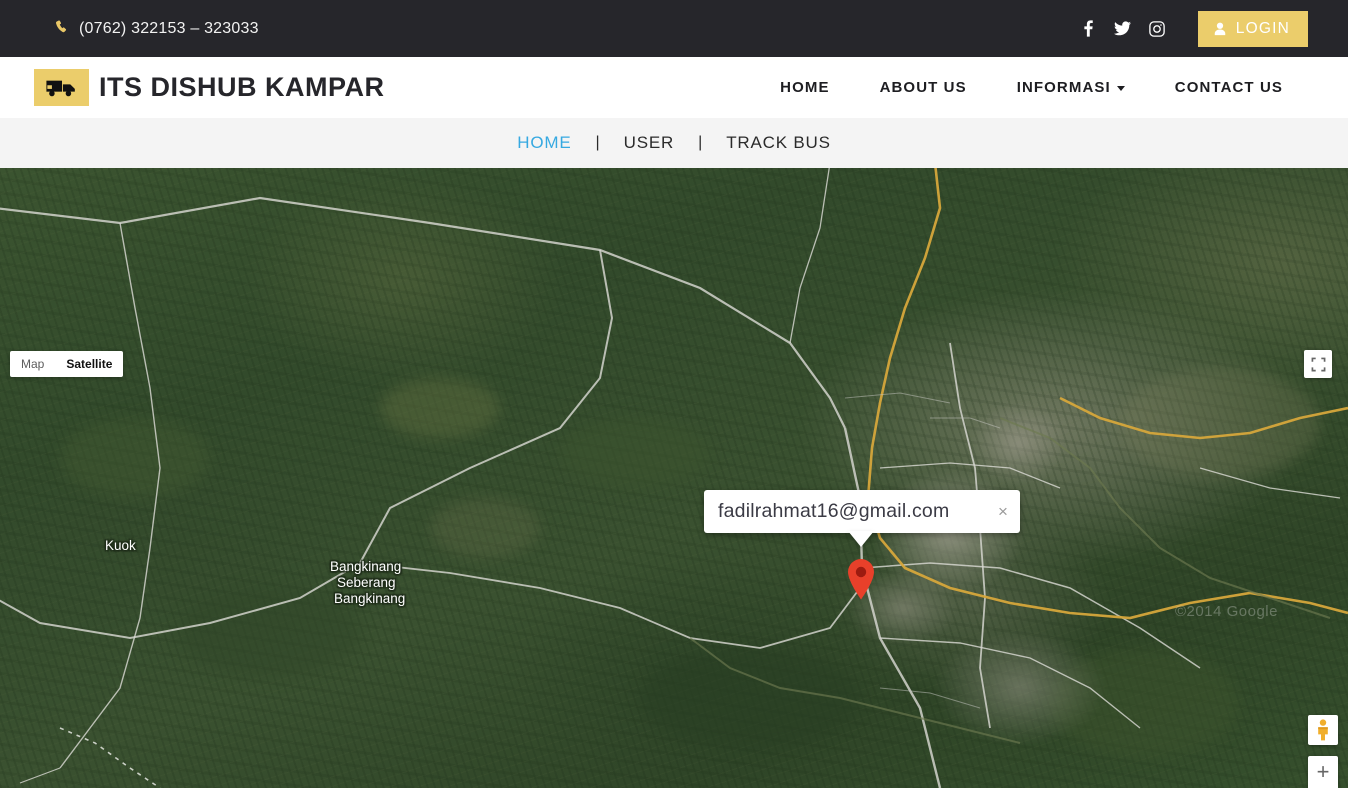 This screenshot has width=1348, height=788. Describe the element at coordinates (1323, 730) in the screenshot. I see `street-view-pegman-icon` at that location.